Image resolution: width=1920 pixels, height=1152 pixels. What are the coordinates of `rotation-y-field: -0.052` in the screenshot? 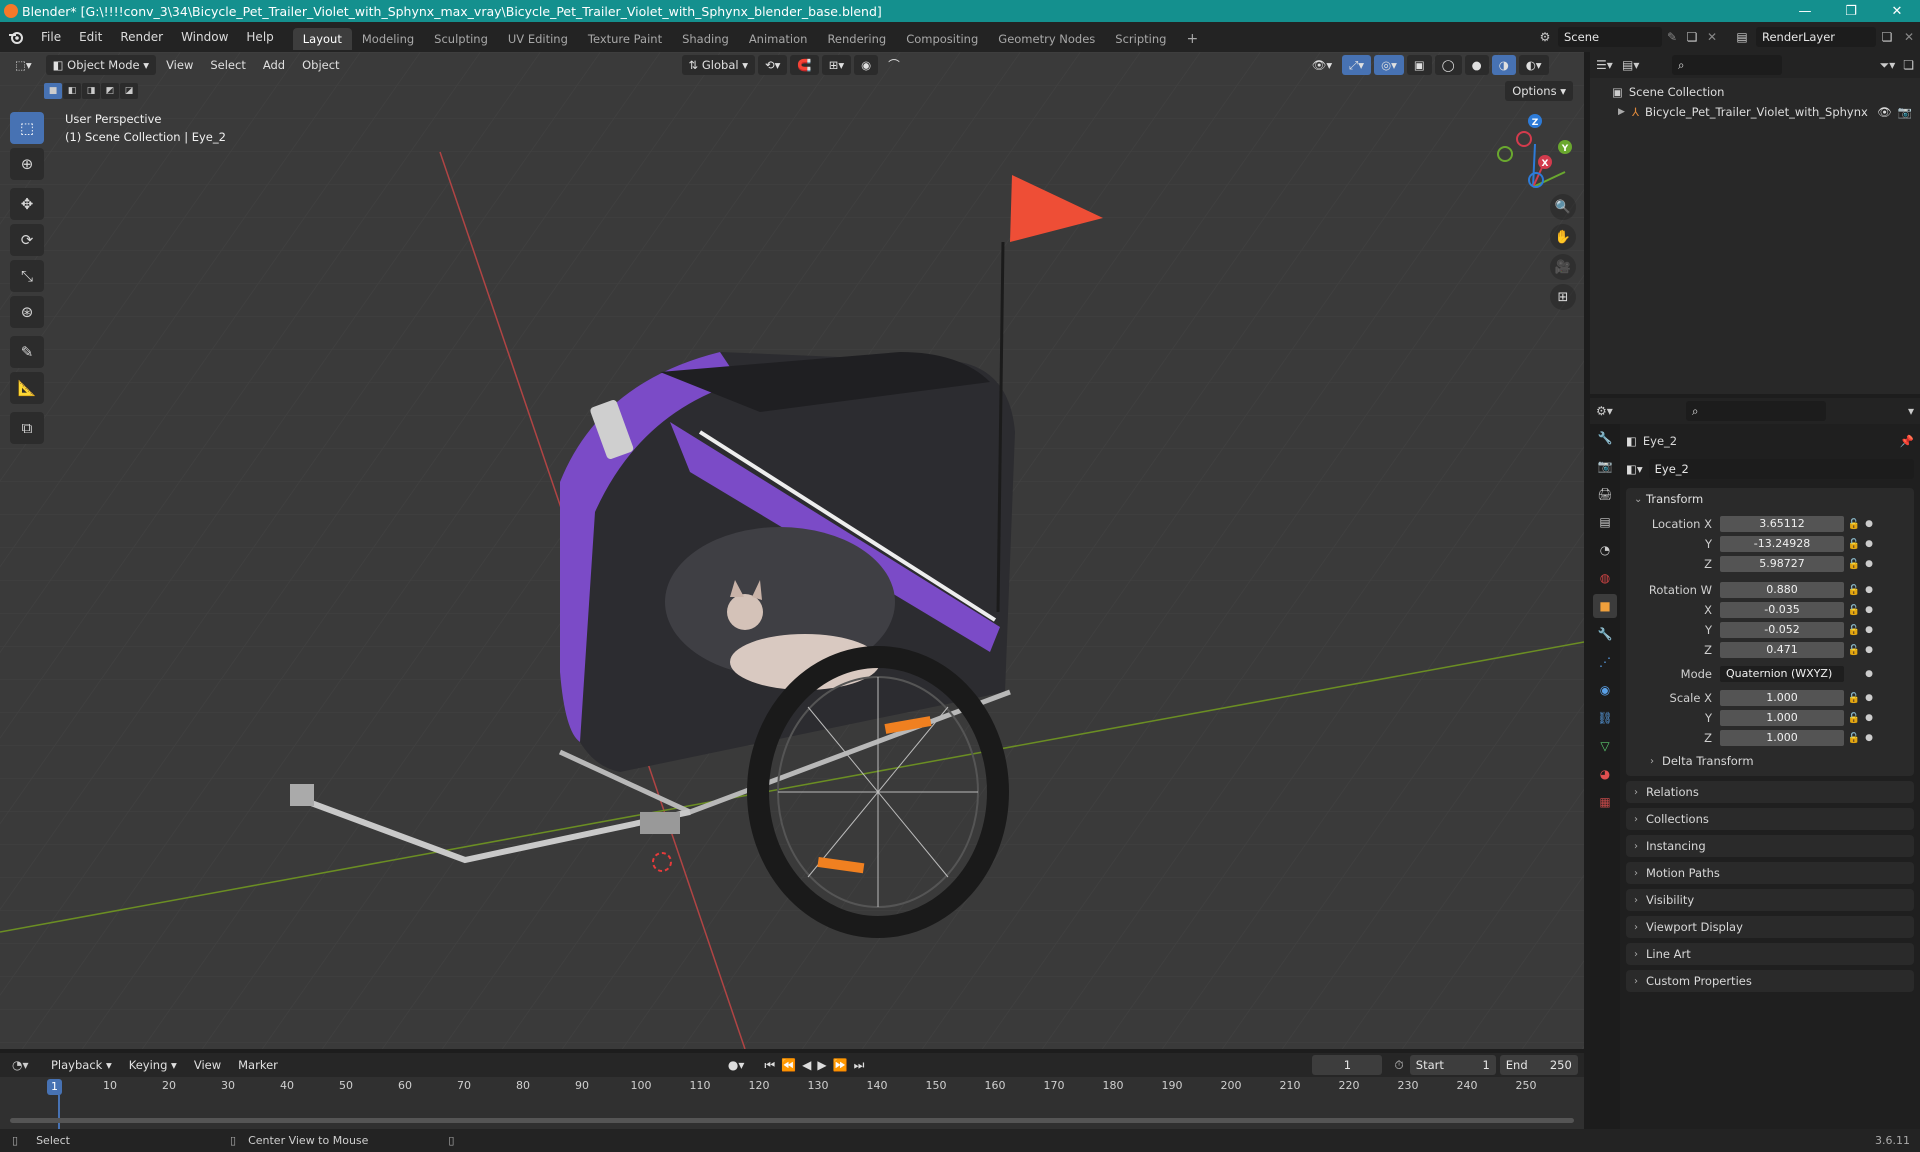 It's located at (1782, 630).